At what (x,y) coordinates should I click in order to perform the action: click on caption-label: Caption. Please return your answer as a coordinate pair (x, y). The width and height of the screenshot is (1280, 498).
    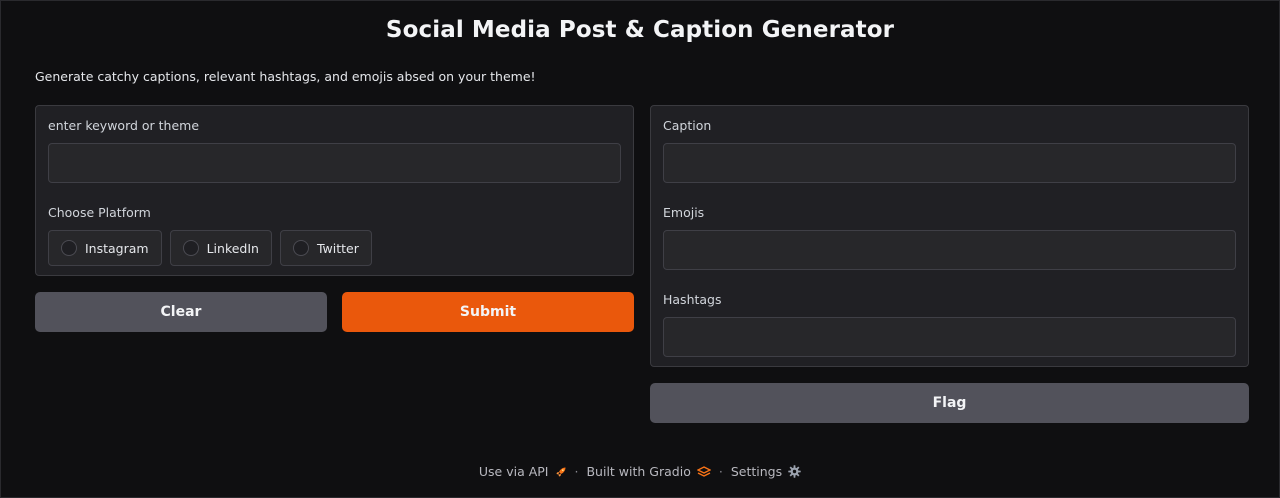
    Looking at the image, I should click on (687, 125).